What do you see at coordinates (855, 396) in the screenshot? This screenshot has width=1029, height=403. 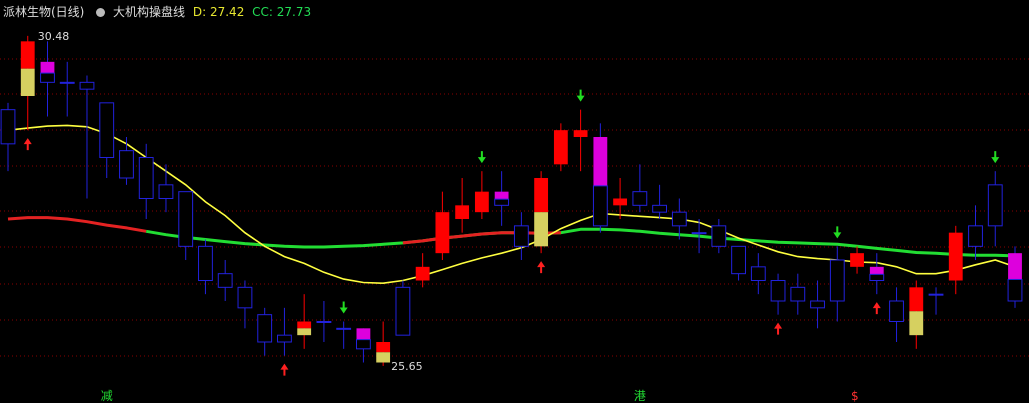 I see `marker-dollar: $` at bounding box center [855, 396].